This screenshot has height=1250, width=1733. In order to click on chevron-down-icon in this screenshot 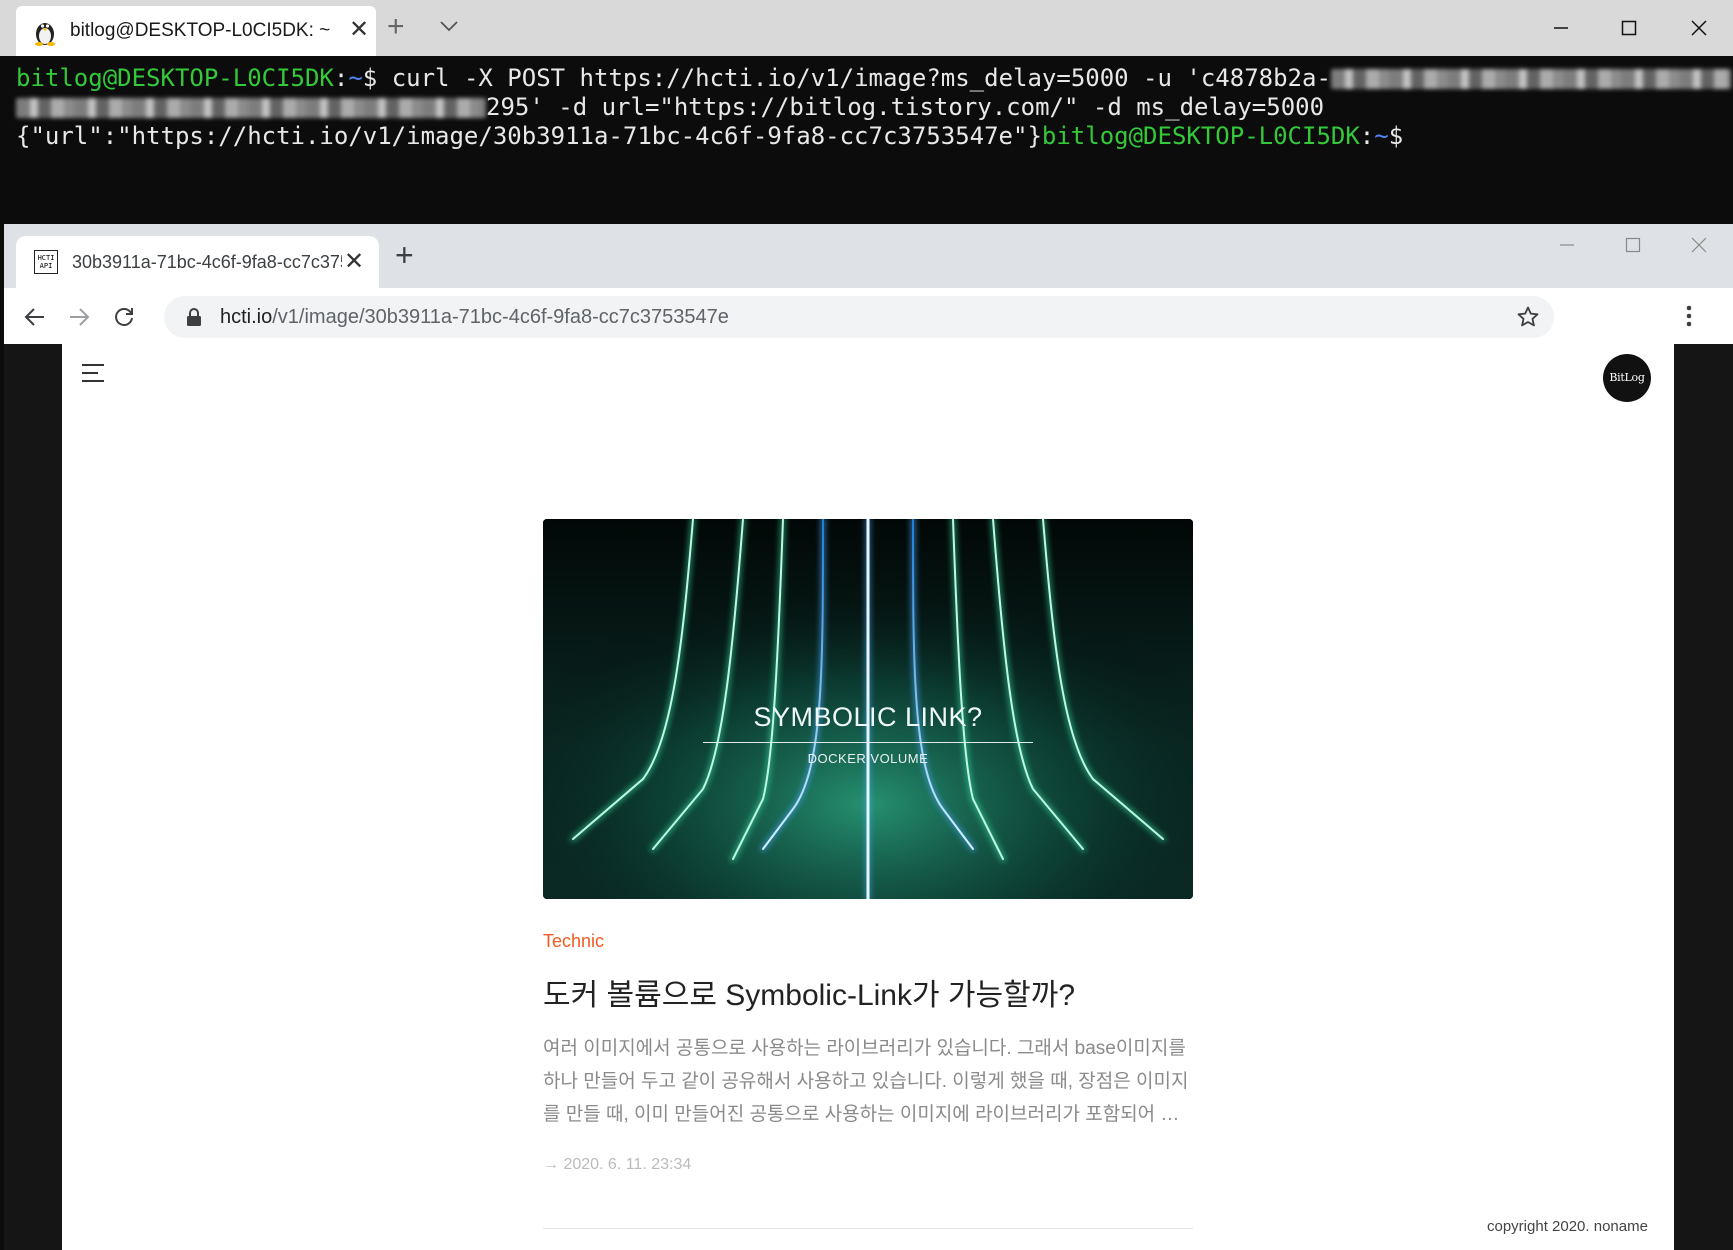, I will do `click(449, 26)`.